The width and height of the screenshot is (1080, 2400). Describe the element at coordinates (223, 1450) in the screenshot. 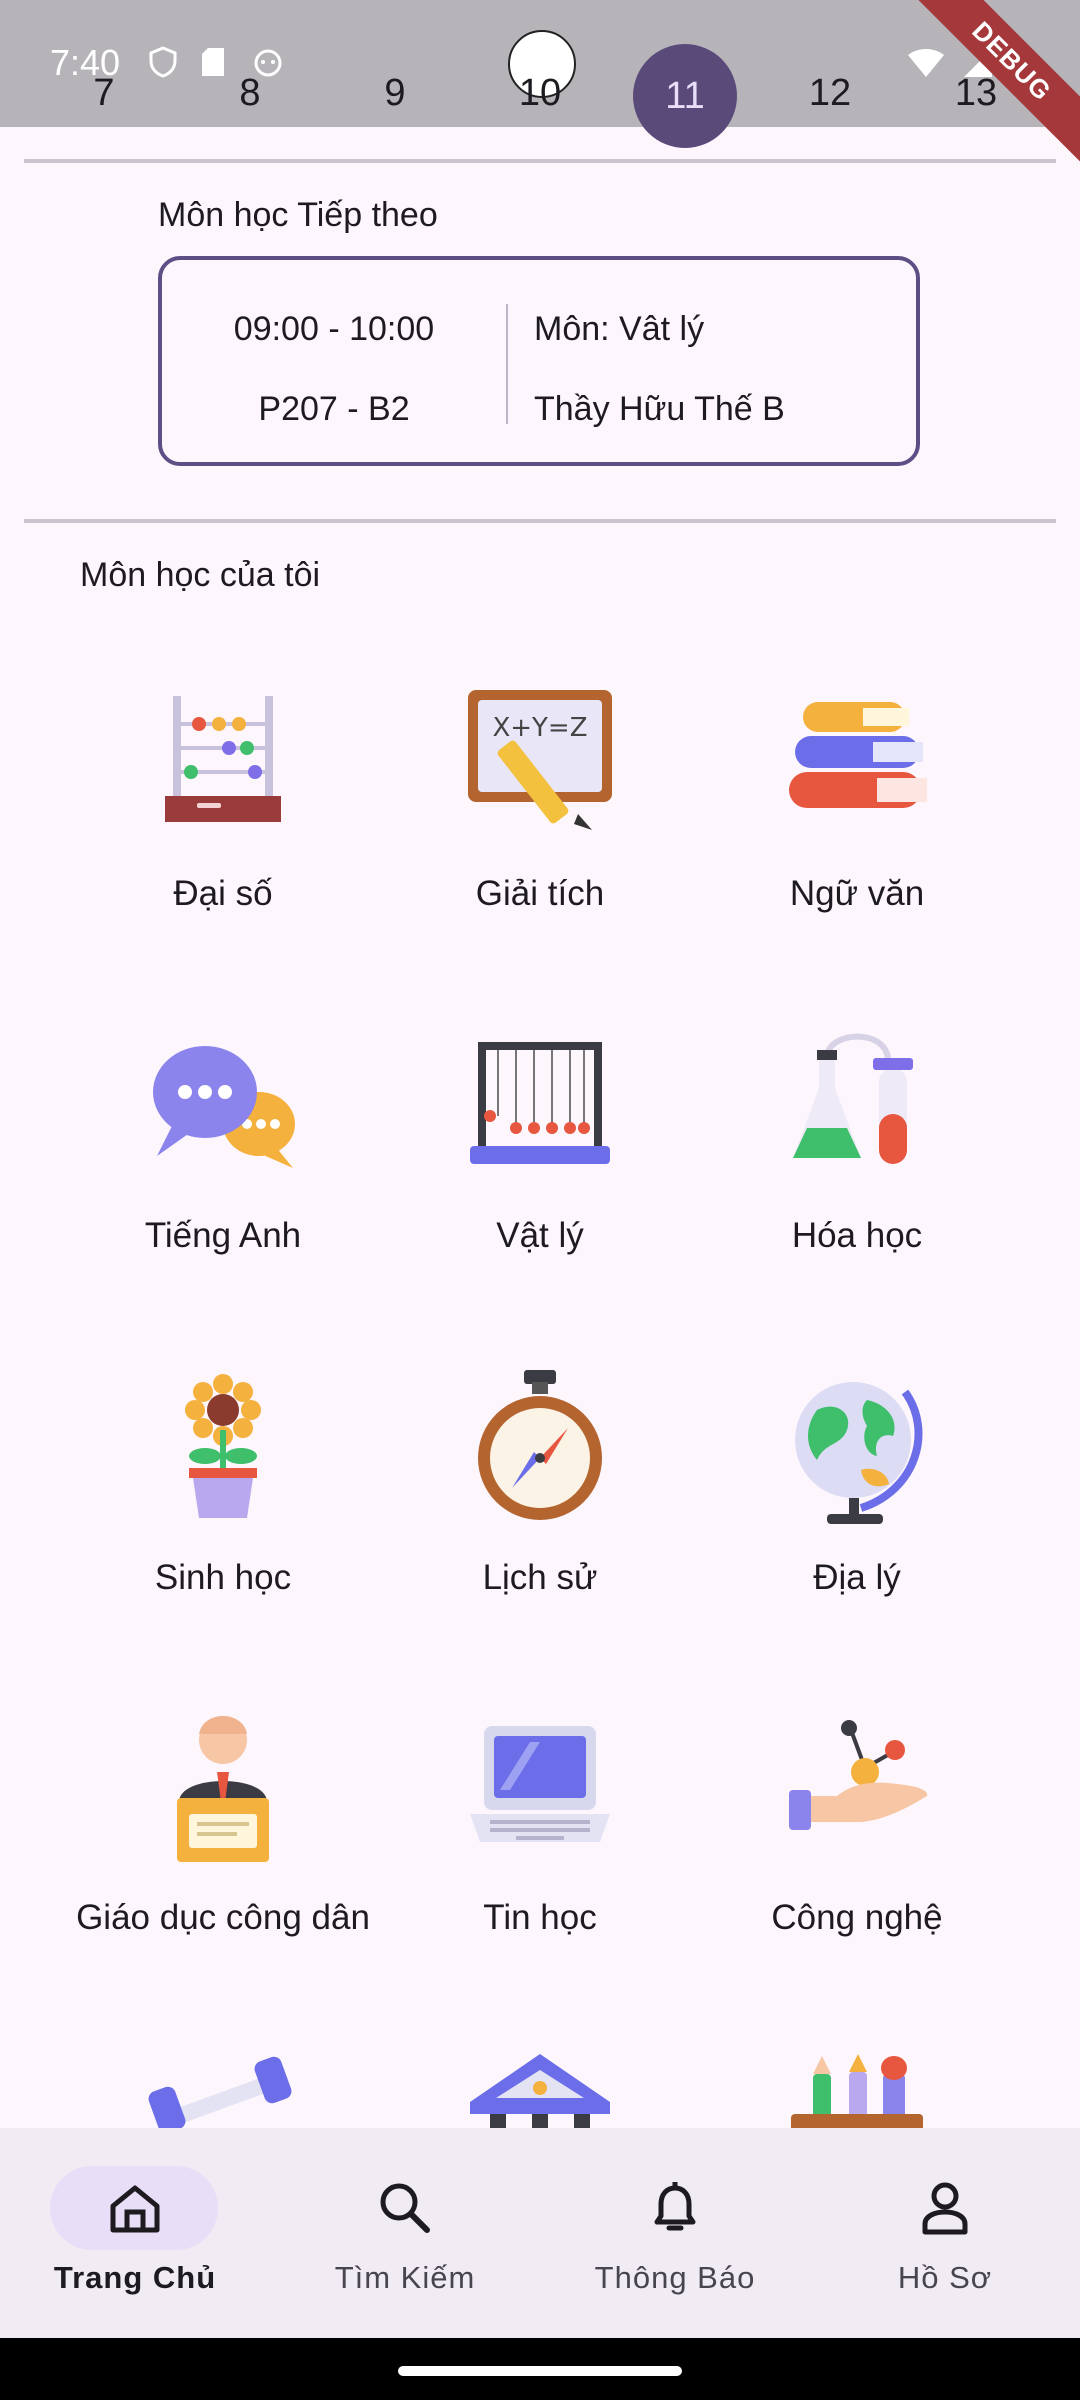

I see `sunflower-icon` at that location.